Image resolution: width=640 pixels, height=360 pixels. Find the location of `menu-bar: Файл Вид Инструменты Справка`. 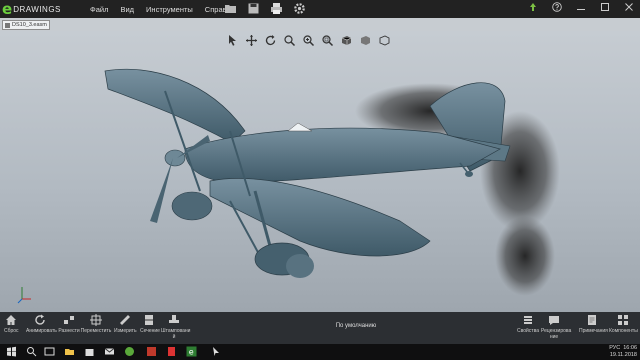

menu-bar: Файл Вид Инструменты Справка is located at coordinates (162, 9).